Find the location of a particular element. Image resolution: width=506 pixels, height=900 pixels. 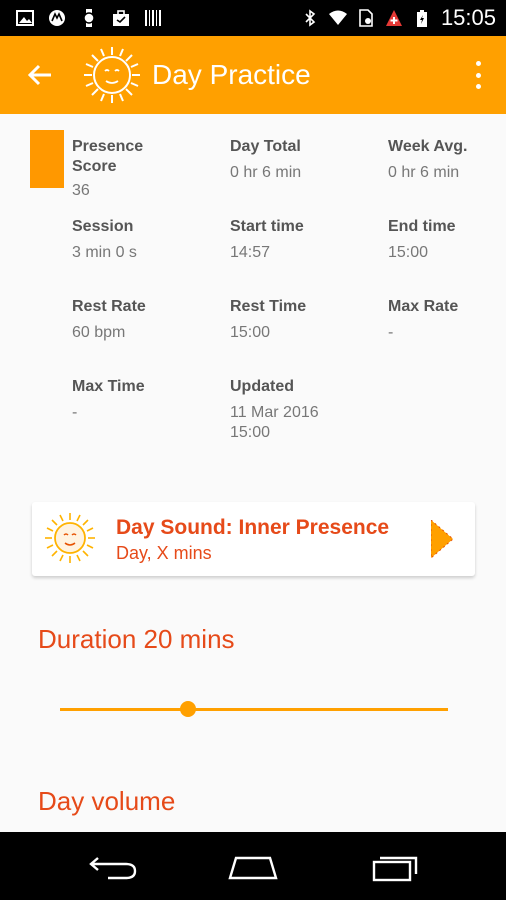

overflow-menu-icon is located at coordinates (478, 75).